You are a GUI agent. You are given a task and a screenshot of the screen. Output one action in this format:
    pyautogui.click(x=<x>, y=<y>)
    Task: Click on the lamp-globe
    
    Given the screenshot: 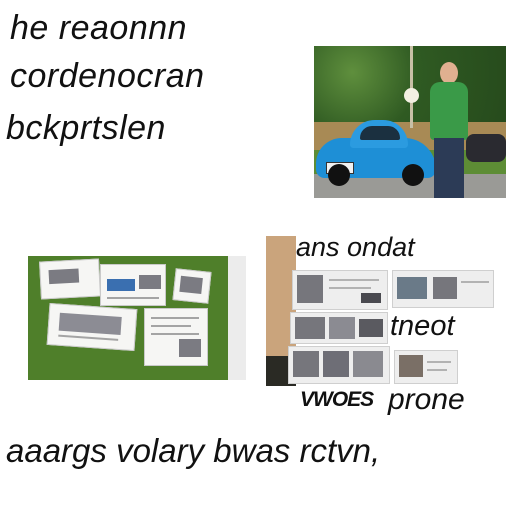 What is the action you would take?
    pyautogui.click(x=411, y=95)
    